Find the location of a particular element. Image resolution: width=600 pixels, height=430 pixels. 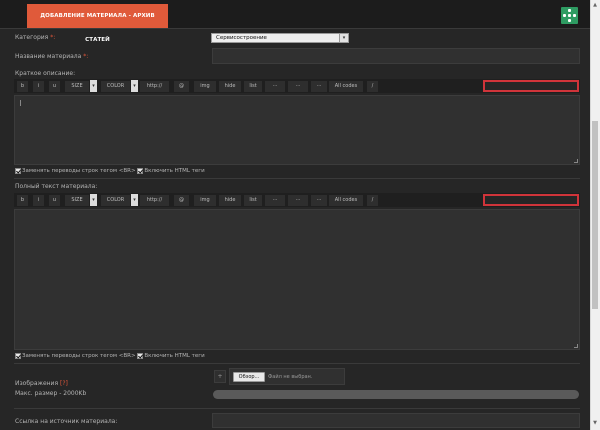

text-cursor is located at coordinates (20, 103).